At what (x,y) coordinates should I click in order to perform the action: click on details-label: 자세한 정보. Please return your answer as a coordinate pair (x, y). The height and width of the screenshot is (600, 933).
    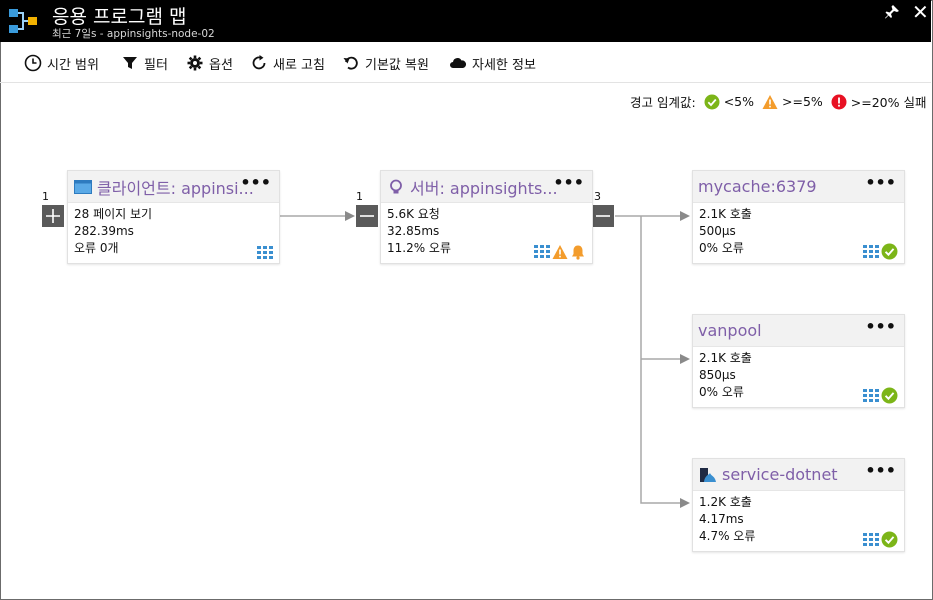
    Looking at the image, I should click on (504, 65).